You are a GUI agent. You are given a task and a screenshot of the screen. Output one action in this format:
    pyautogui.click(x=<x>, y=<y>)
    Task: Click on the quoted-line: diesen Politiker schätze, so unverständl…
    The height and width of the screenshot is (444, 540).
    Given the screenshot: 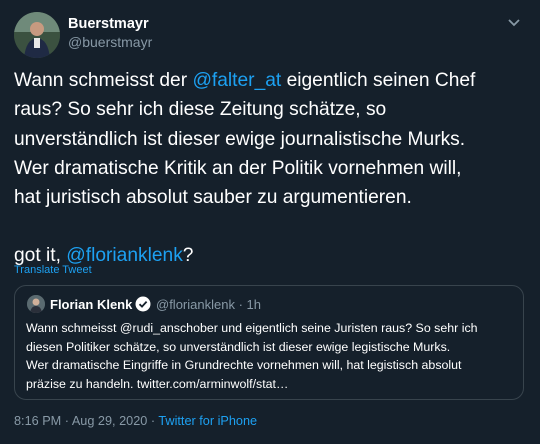 What is the action you would take?
    pyautogui.click(x=238, y=346)
    